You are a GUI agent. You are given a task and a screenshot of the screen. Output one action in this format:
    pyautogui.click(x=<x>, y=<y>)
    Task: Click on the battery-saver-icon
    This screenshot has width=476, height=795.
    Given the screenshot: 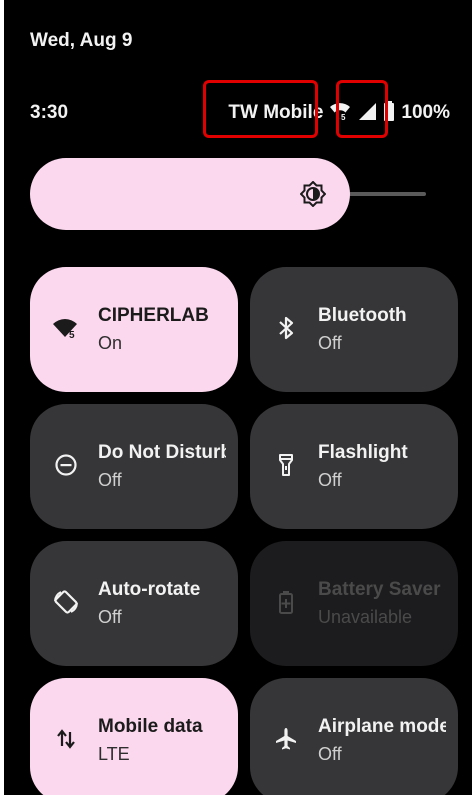 What is the action you would take?
    pyautogui.click(x=286, y=602)
    